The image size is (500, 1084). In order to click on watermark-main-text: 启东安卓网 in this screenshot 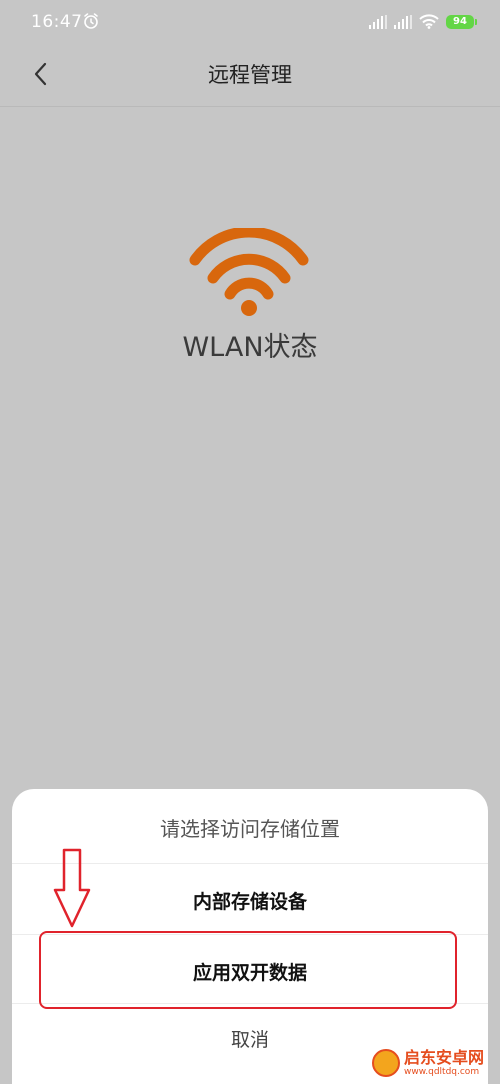, I will do `click(444, 1057)`.